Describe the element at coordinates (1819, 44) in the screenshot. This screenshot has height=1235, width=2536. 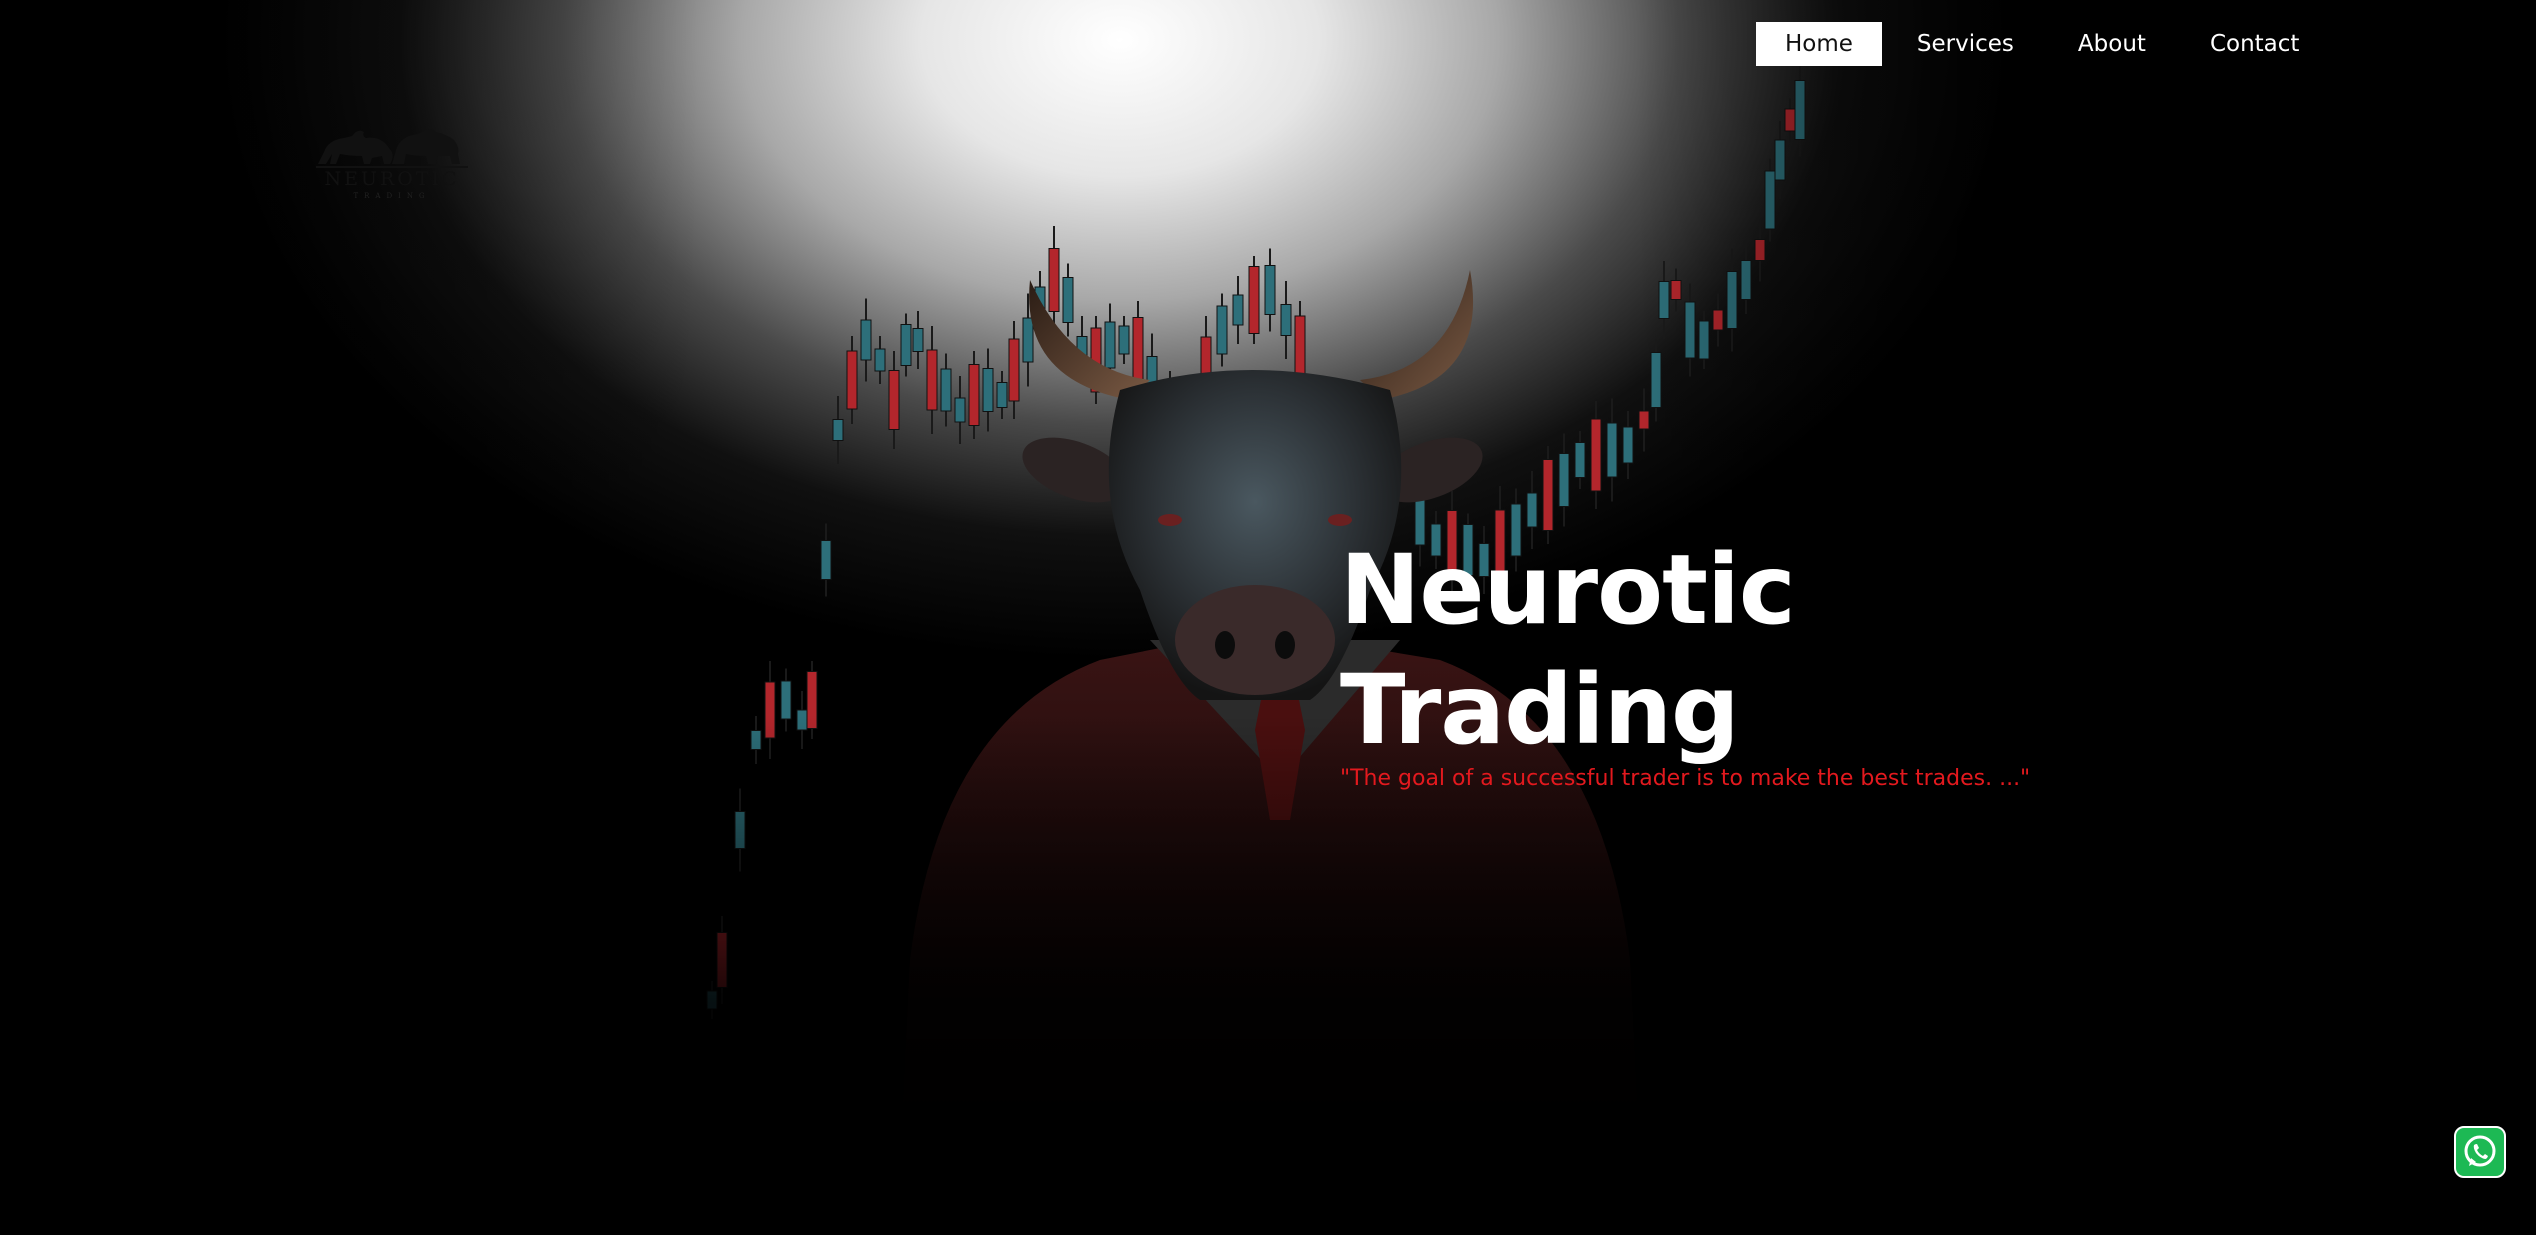
I see `nav-home: Home` at that location.